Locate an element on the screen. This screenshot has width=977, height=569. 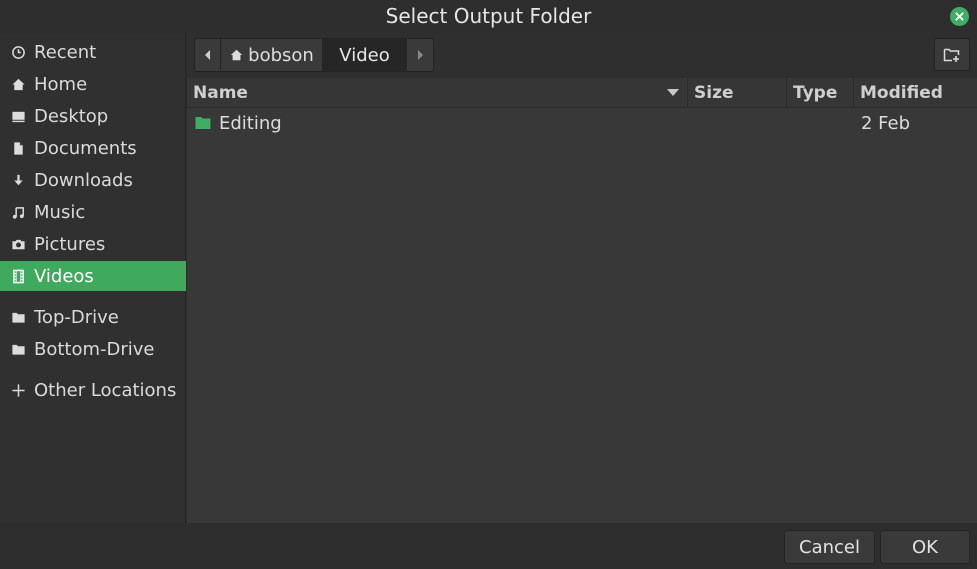
sidebar-item-label: Documents is located at coordinates (85, 148).